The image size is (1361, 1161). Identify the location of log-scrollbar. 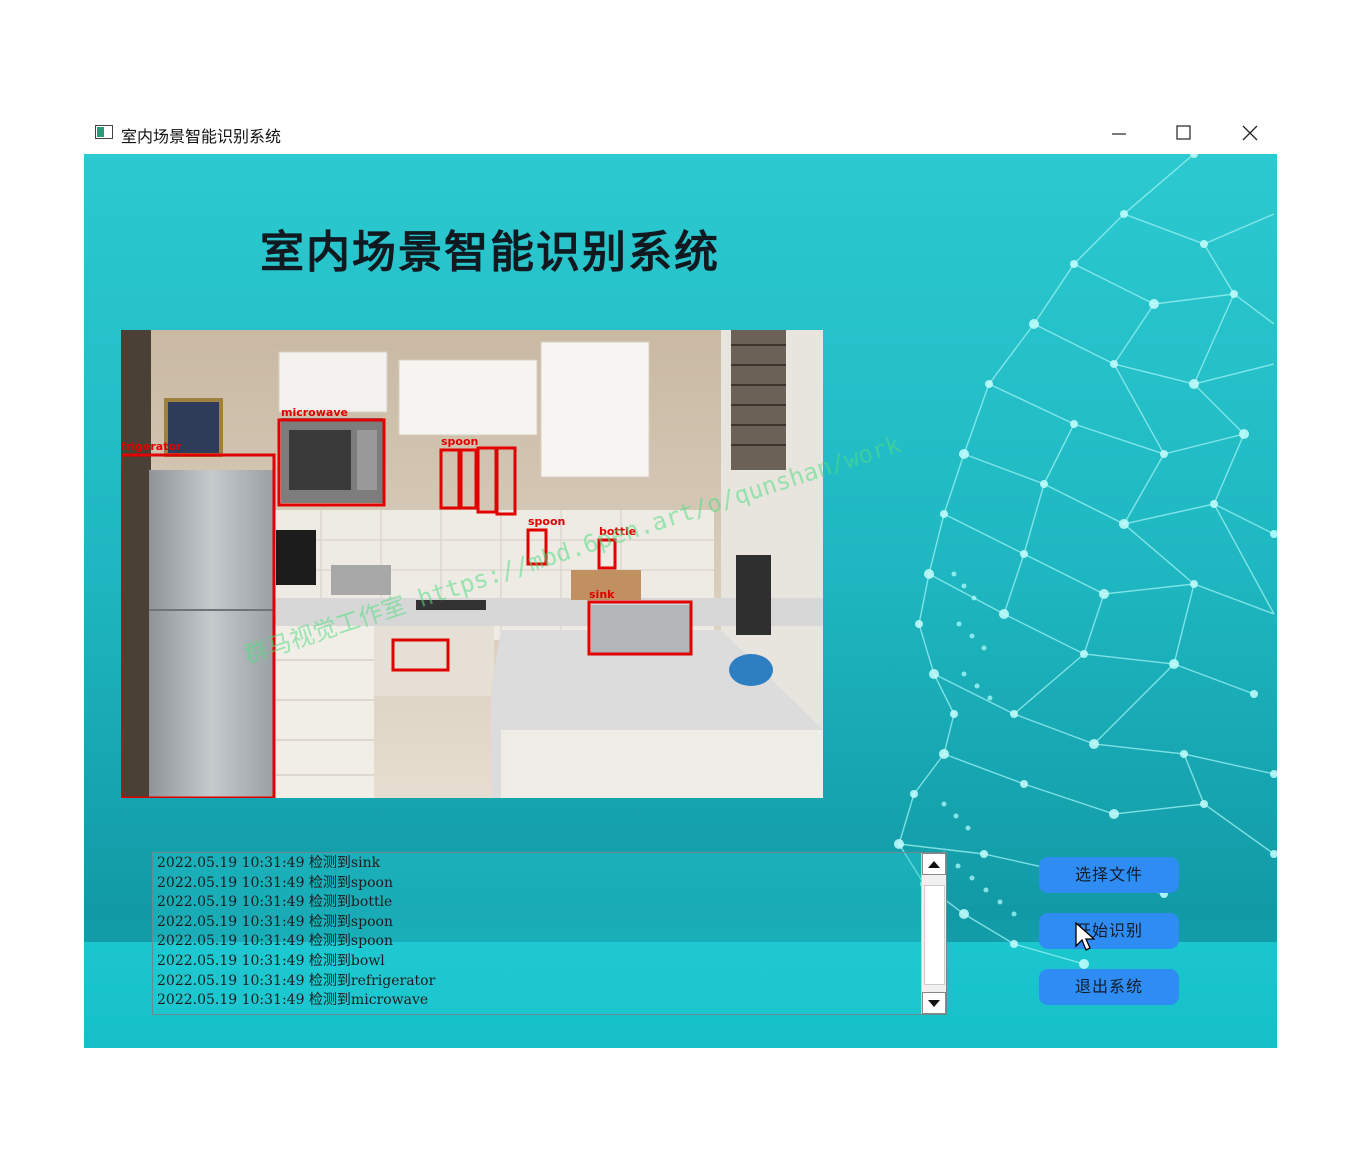
(933, 933).